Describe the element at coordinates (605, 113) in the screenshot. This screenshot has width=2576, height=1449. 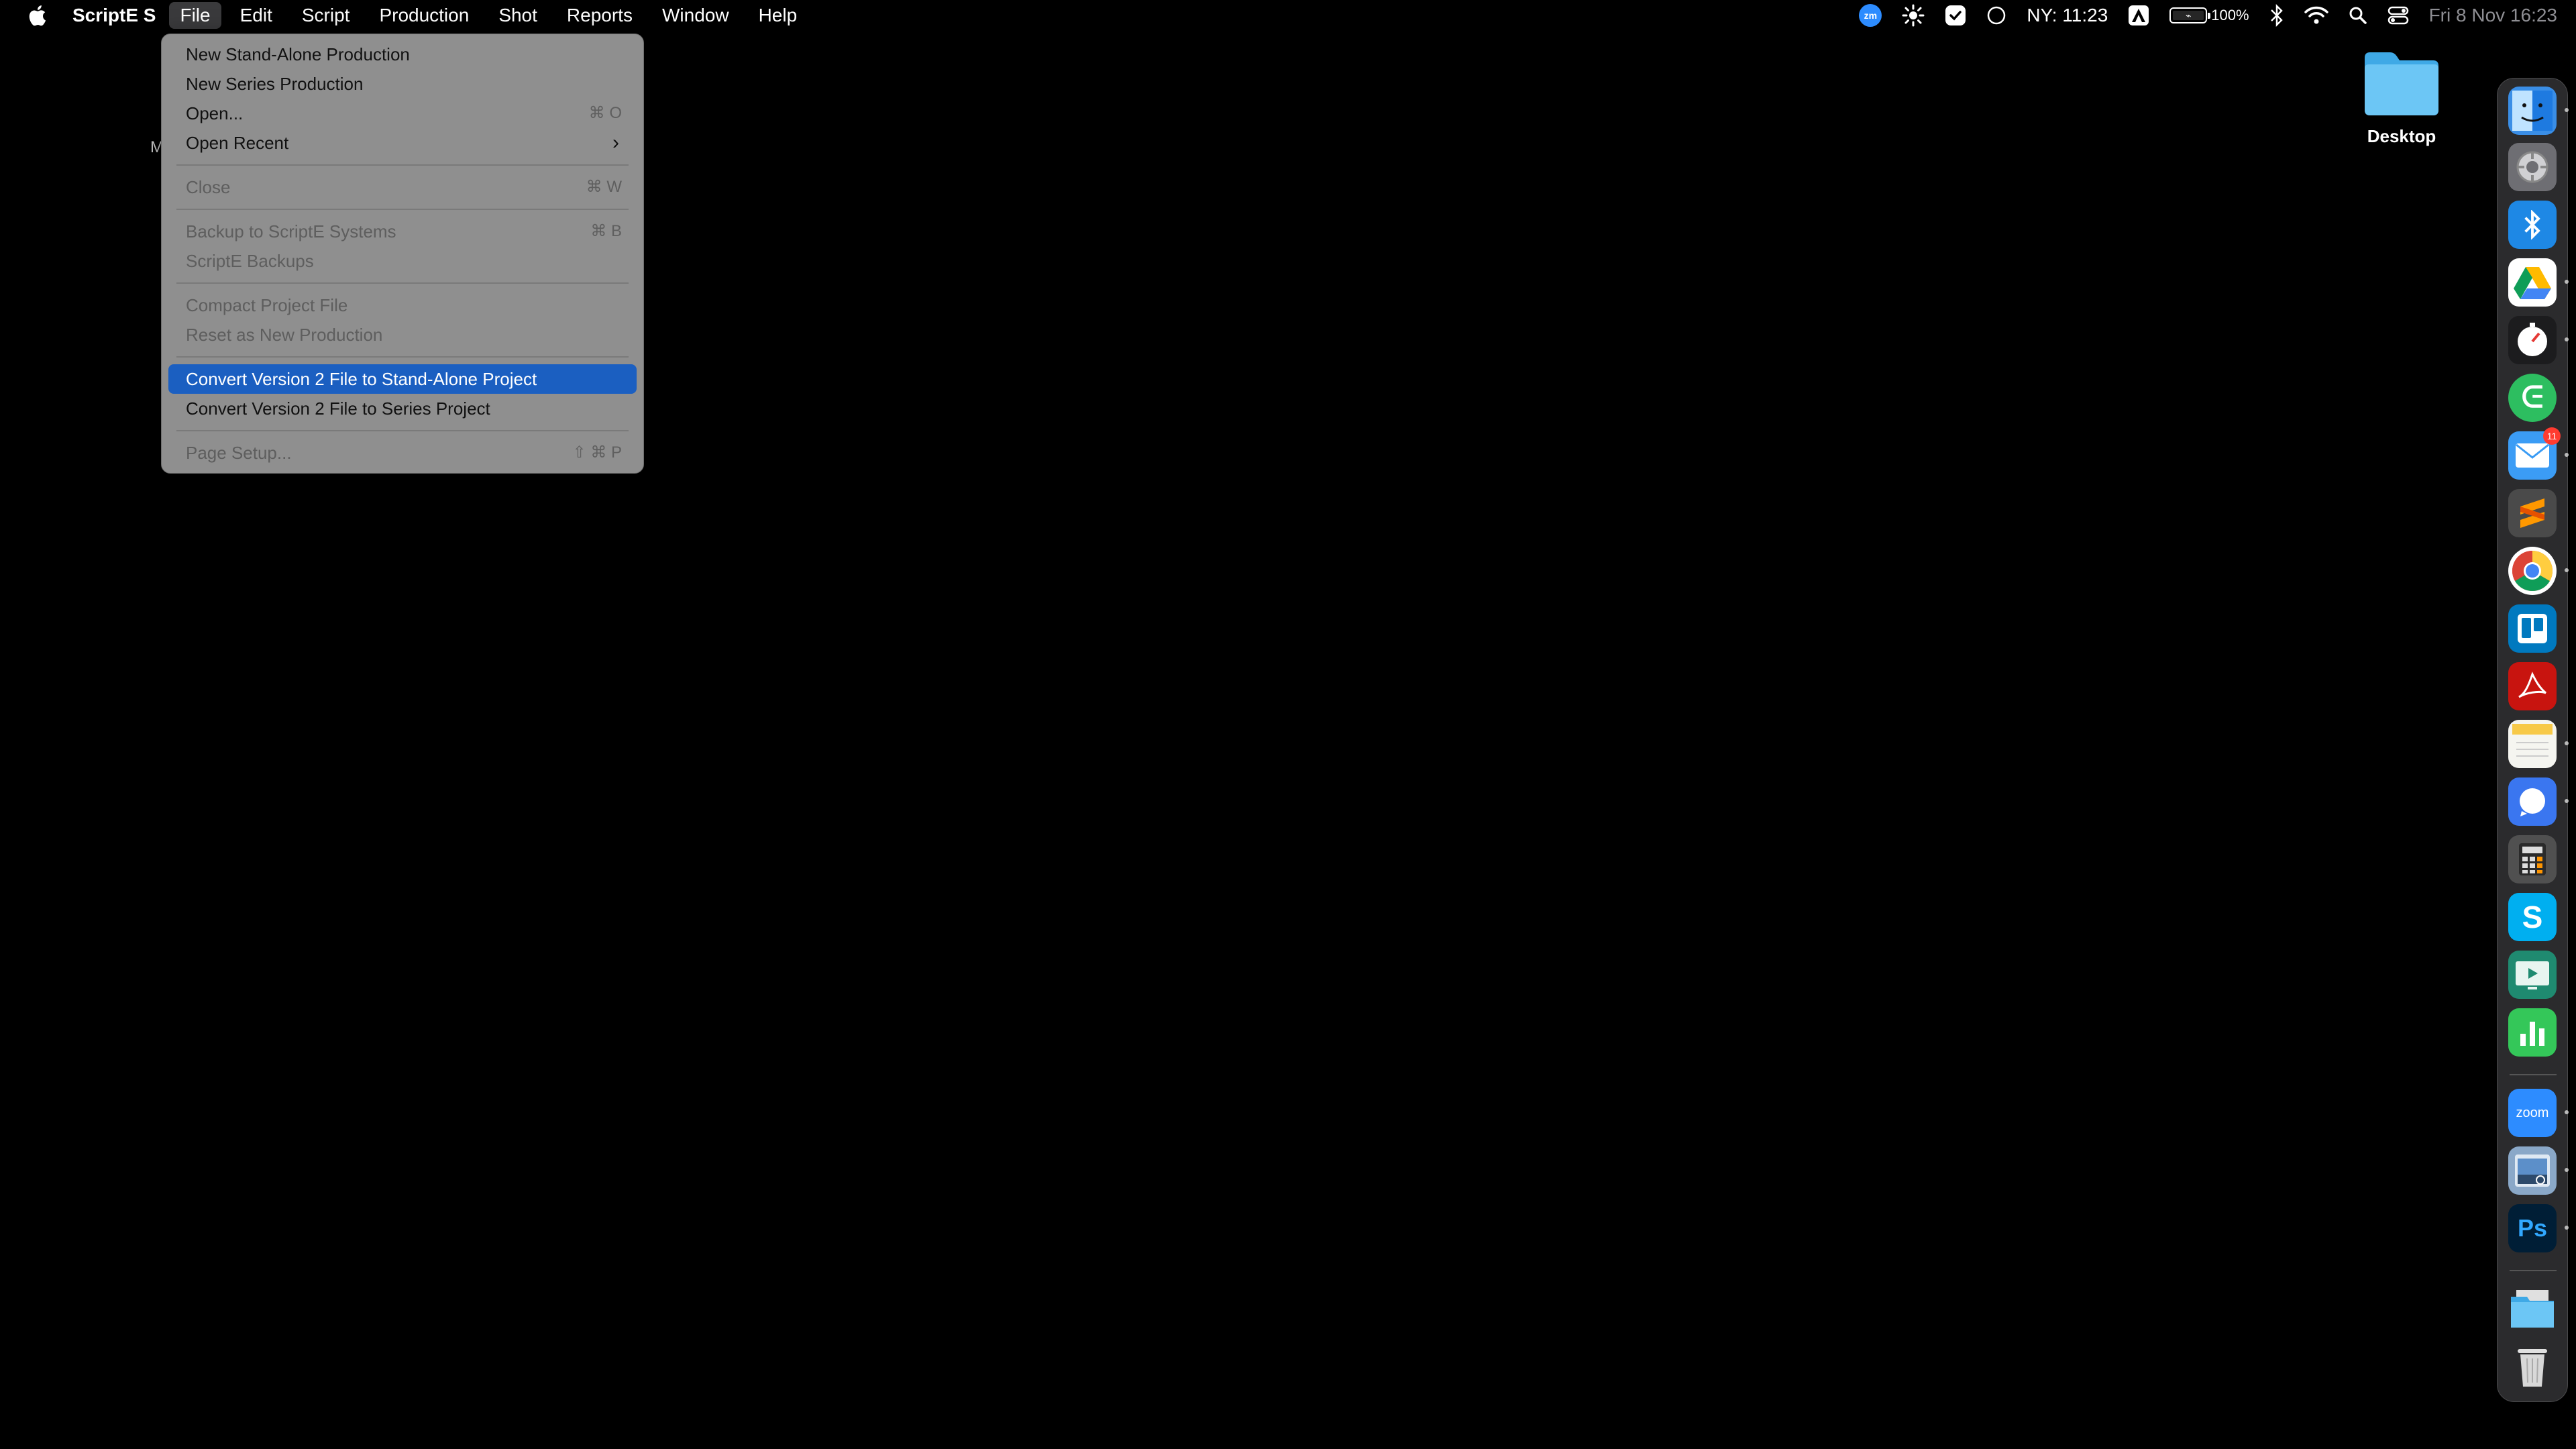
I see `shortcut-label: ⌘ O` at that location.